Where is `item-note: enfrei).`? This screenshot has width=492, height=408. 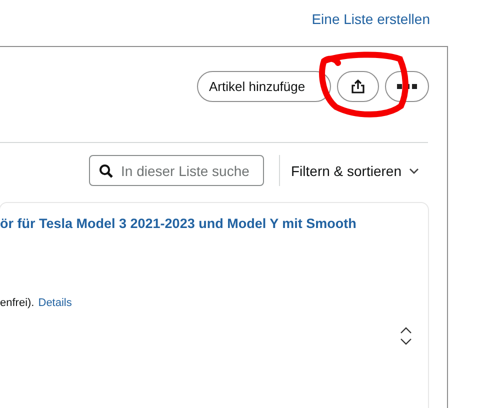 item-note: enfrei). is located at coordinates (17, 303).